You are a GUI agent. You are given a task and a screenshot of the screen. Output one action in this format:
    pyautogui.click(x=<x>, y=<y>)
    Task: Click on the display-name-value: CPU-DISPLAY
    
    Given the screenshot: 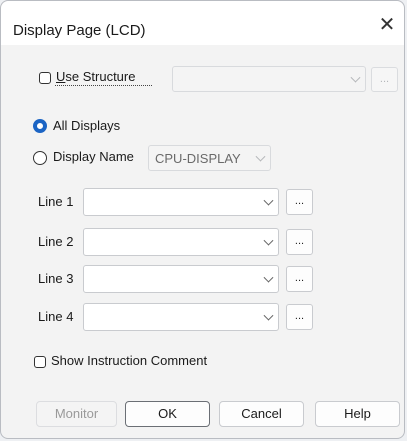 What is the action you would take?
    pyautogui.click(x=198, y=158)
    